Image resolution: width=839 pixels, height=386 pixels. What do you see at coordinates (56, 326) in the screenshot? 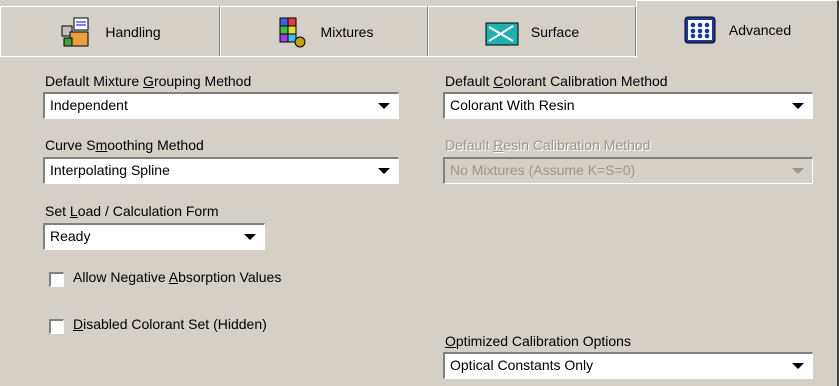
I see `disabled-set-checkbox` at bounding box center [56, 326].